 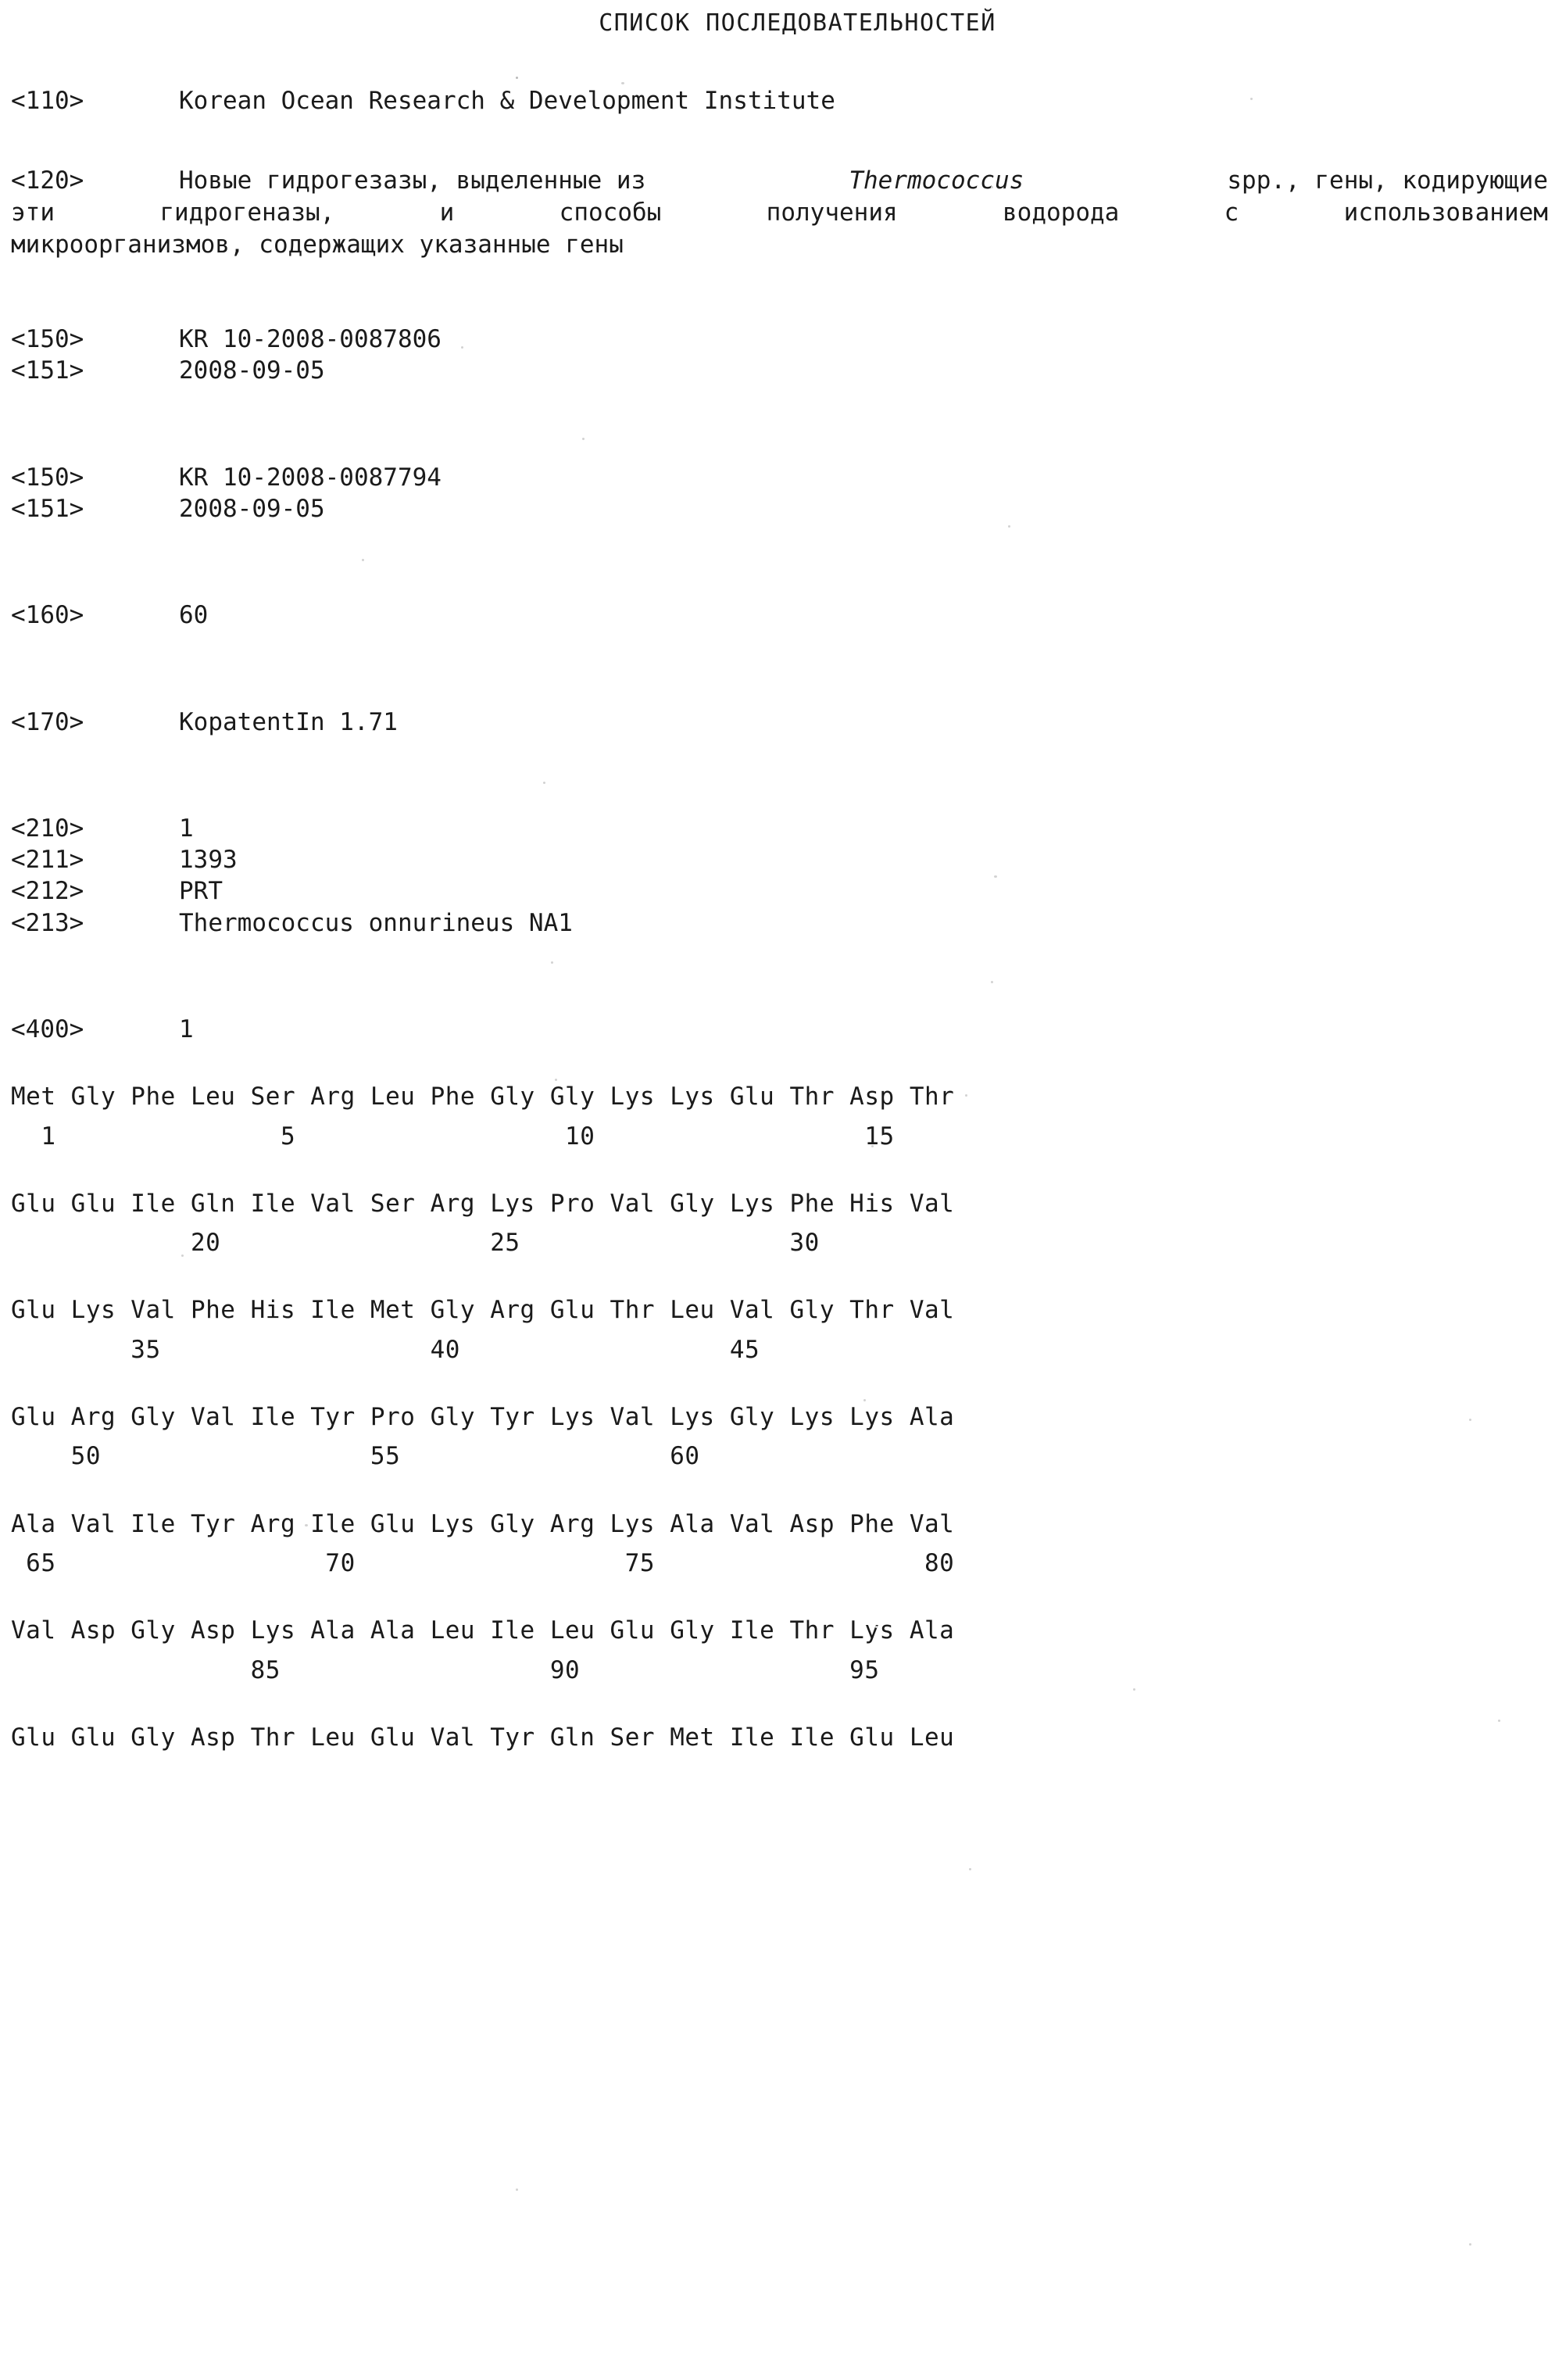 What do you see at coordinates (47, 1029) in the screenshot?
I see `field-tag-400: <400>` at bounding box center [47, 1029].